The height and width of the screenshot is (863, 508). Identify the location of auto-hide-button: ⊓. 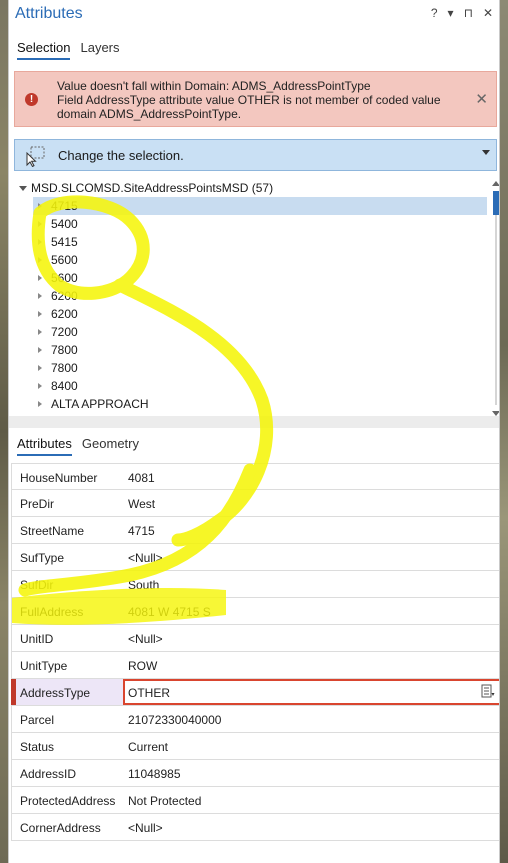
(468, 13).